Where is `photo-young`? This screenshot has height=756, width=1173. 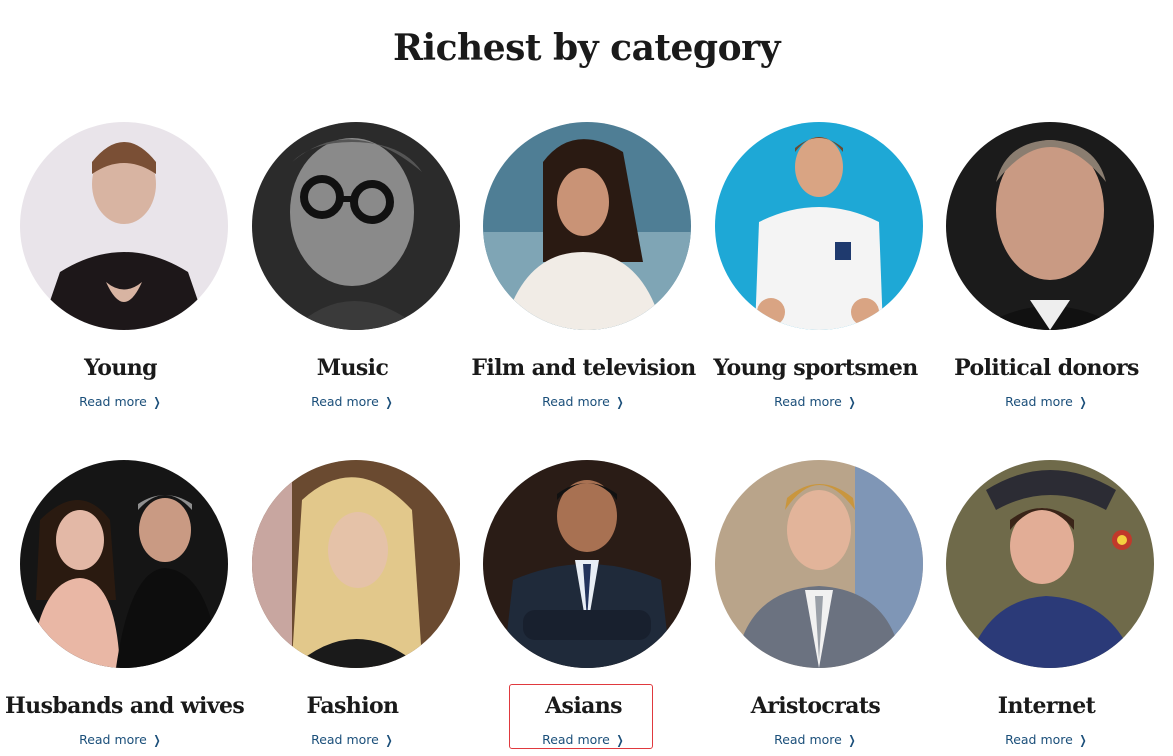
photo-young is located at coordinates (124, 226).